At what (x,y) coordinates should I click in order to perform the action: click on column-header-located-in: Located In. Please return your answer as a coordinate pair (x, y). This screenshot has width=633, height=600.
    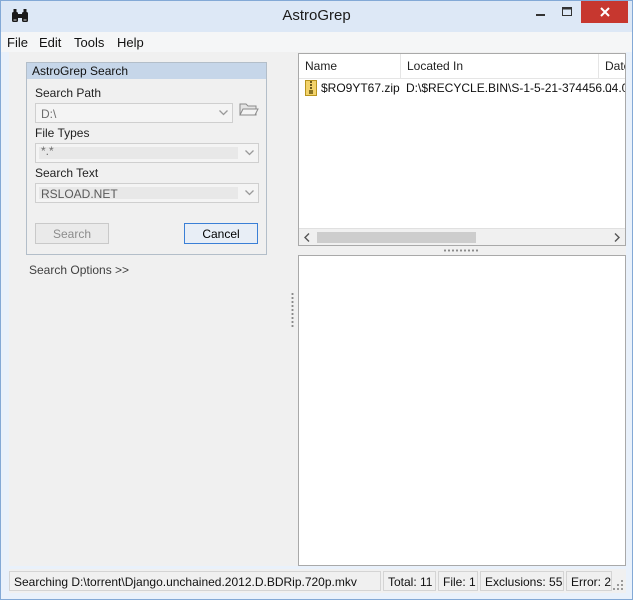
    Looking at the image, I should click on (500, 66).